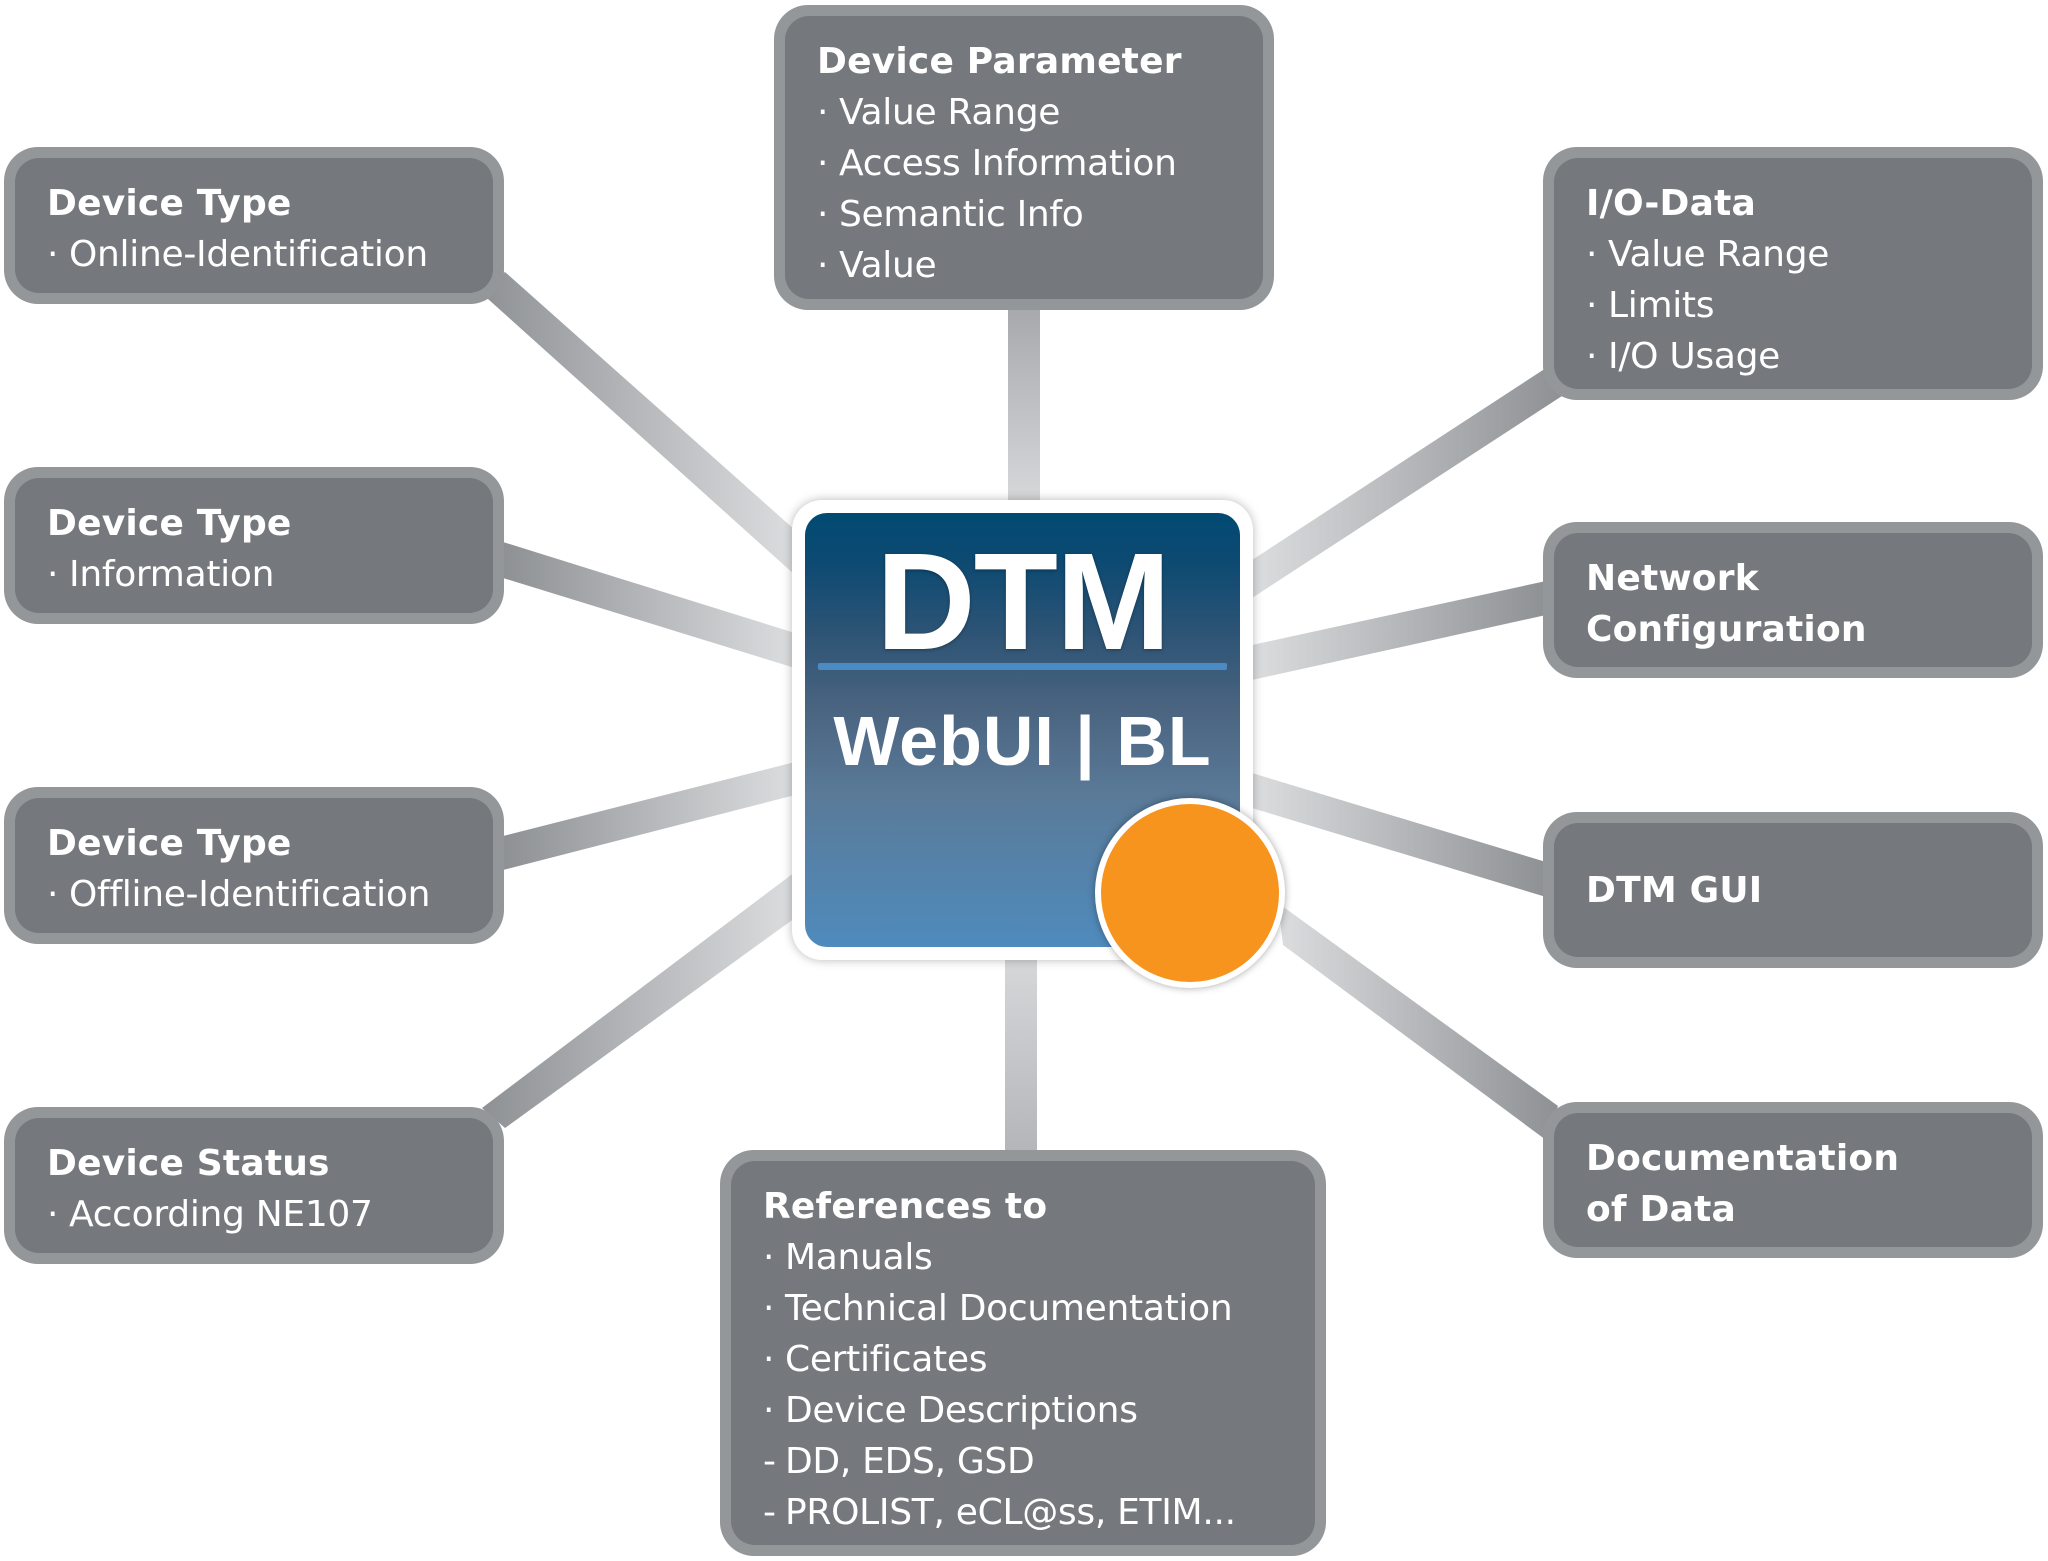 This screenshot has height=1561, width=2048. What do you see at coordinates (905, 1206) in the screenshot?
I see `node-title: References to` at bounding box center [905, 1206].